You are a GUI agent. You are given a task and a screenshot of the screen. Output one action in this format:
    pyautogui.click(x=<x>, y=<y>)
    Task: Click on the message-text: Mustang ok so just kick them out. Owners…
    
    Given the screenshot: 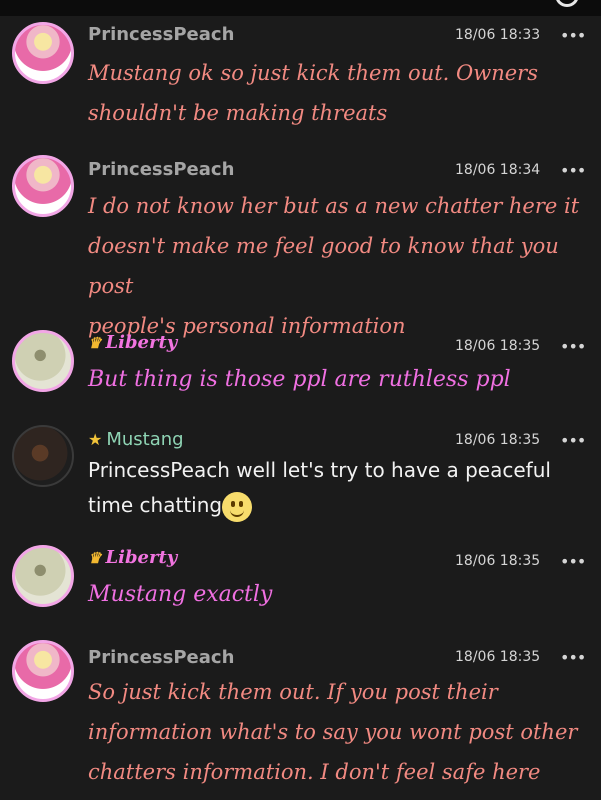 What is the action you would take?
    pyautogui.click(x=340, y=93)
    